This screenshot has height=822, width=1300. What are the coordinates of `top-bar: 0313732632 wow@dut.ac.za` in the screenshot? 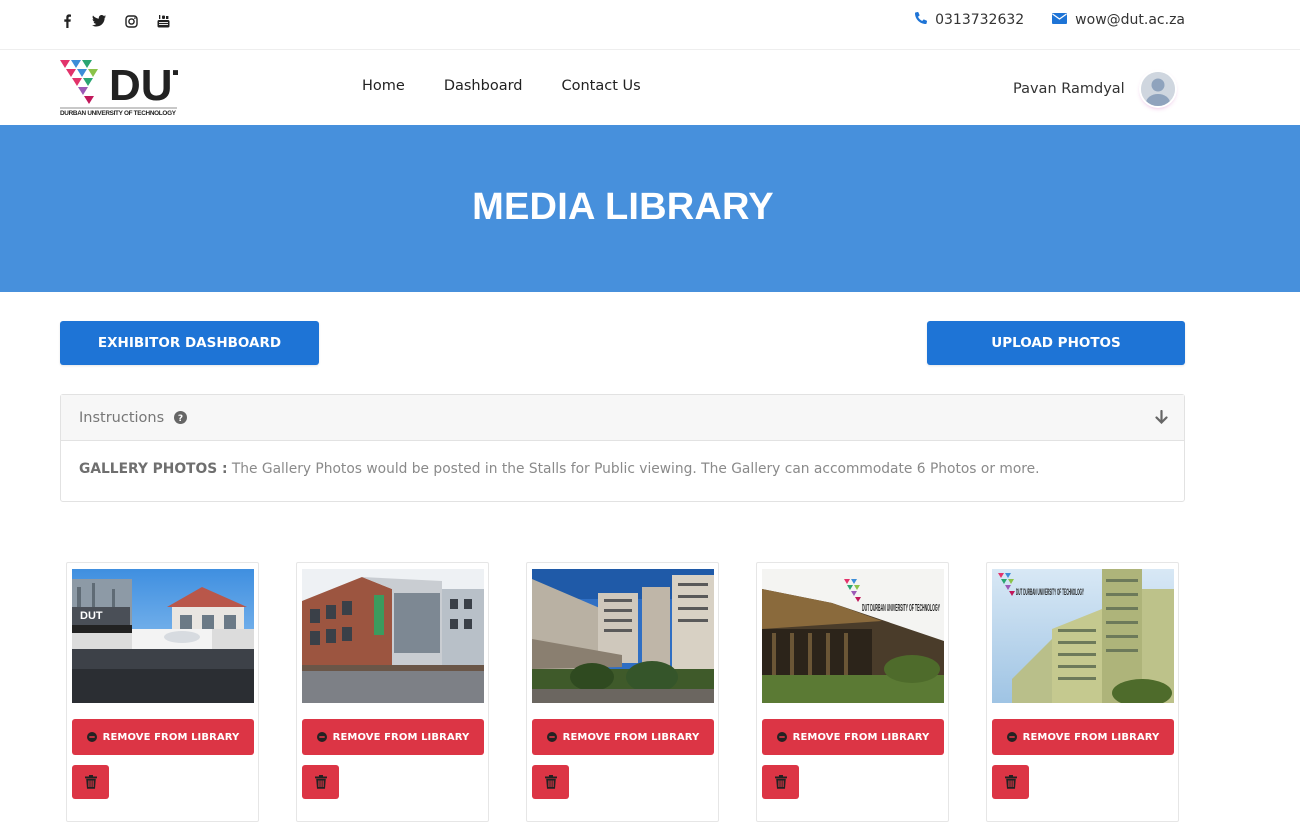 It's located at (650, 25).